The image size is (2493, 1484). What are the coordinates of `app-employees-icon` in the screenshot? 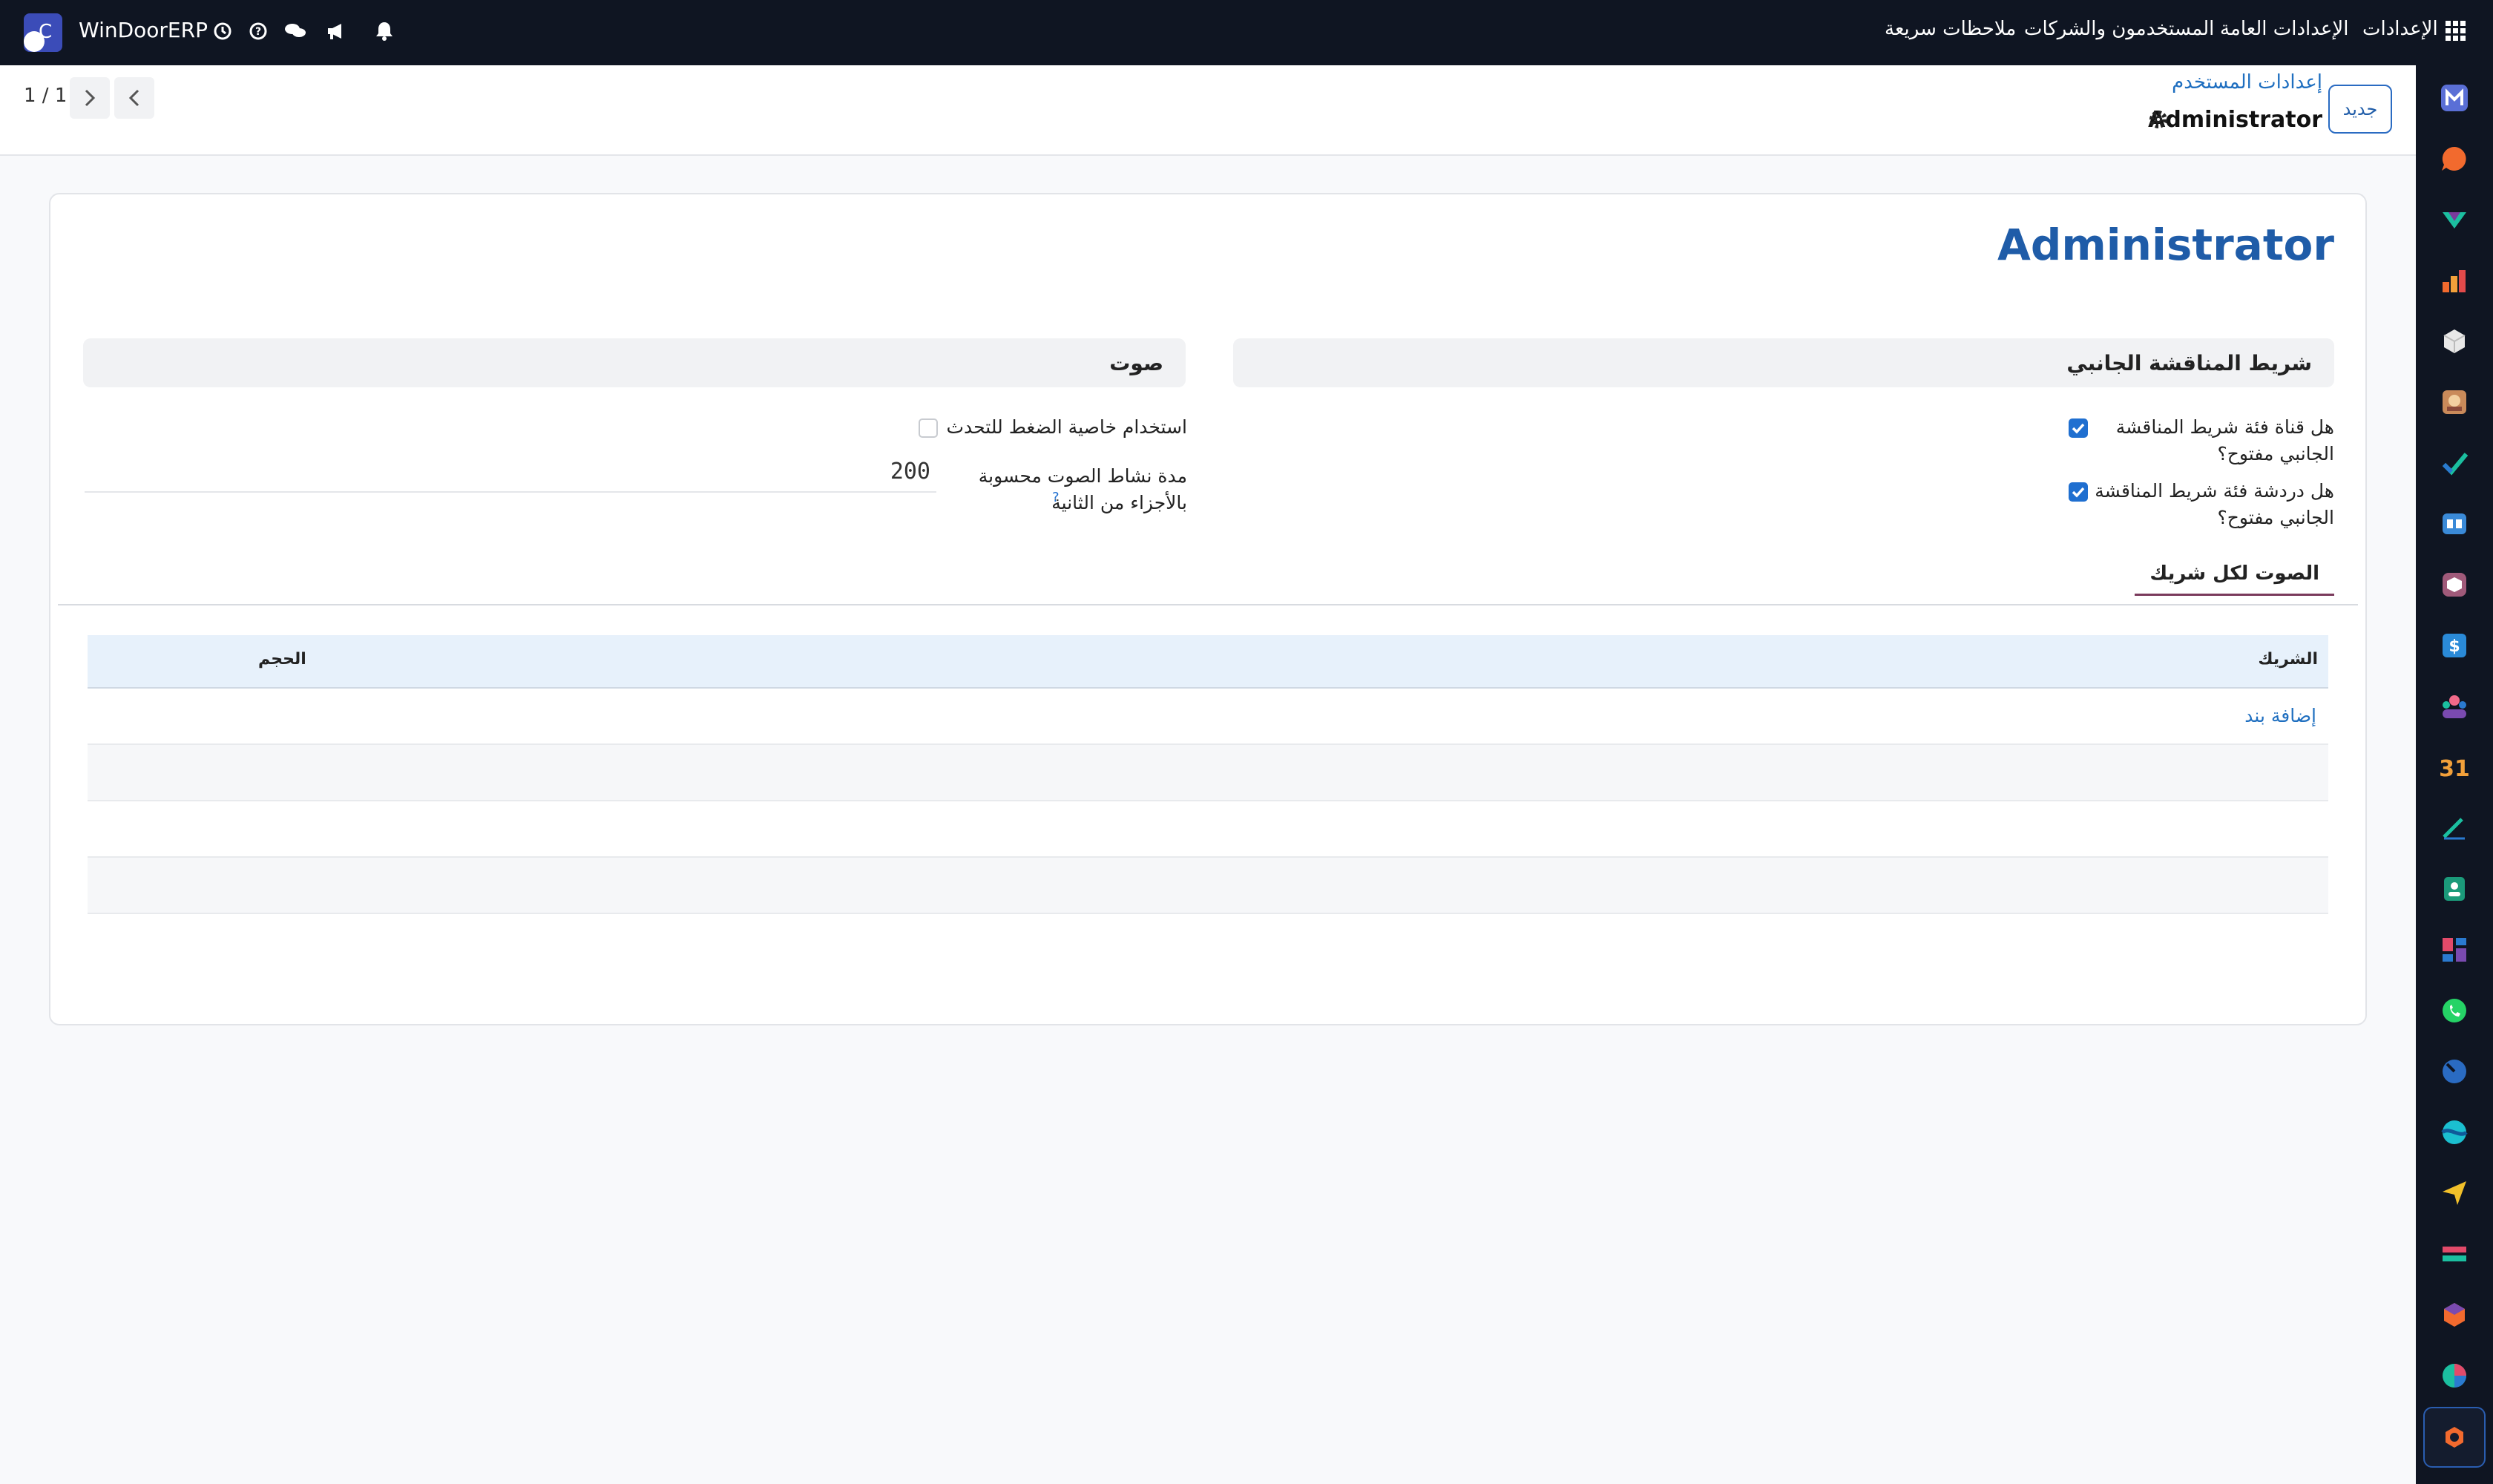 It's located at (2454, 706).